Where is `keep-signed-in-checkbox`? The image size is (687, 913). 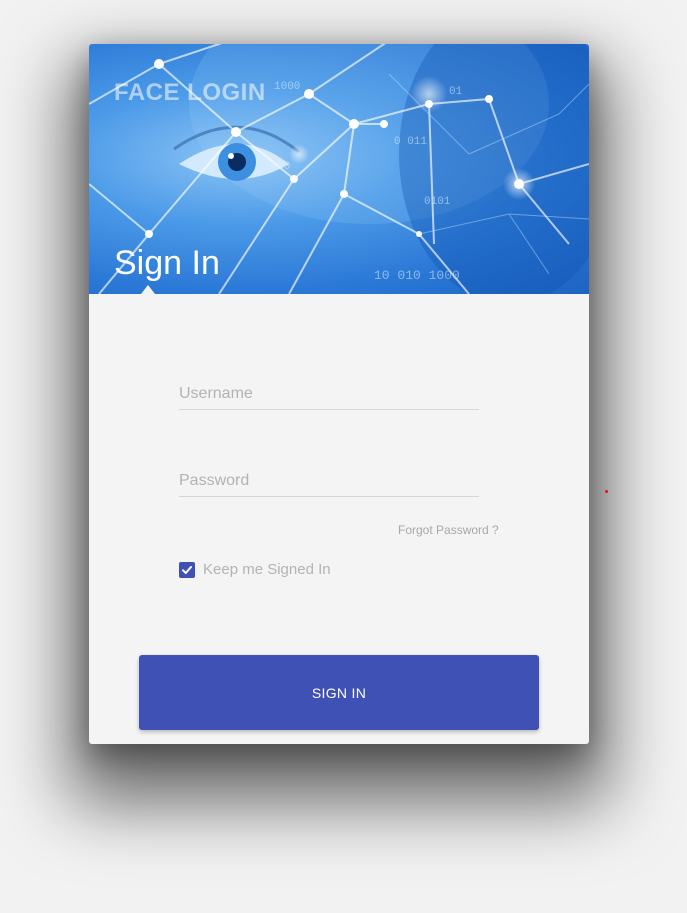
keep-signed-in-checkbox is located at coordinates (187, 569).